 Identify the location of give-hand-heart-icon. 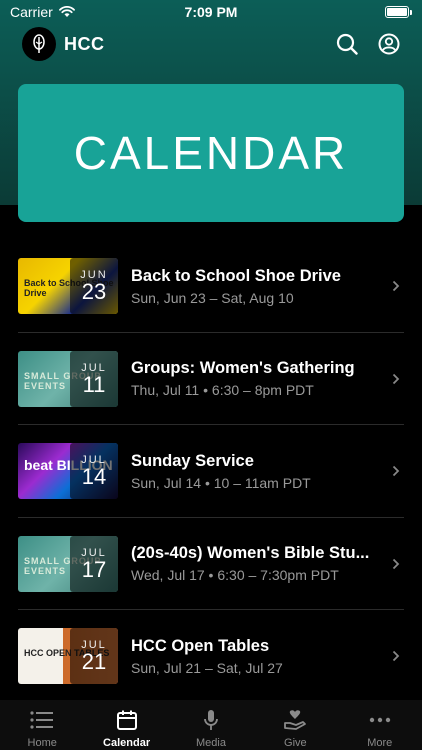
(295, 720).